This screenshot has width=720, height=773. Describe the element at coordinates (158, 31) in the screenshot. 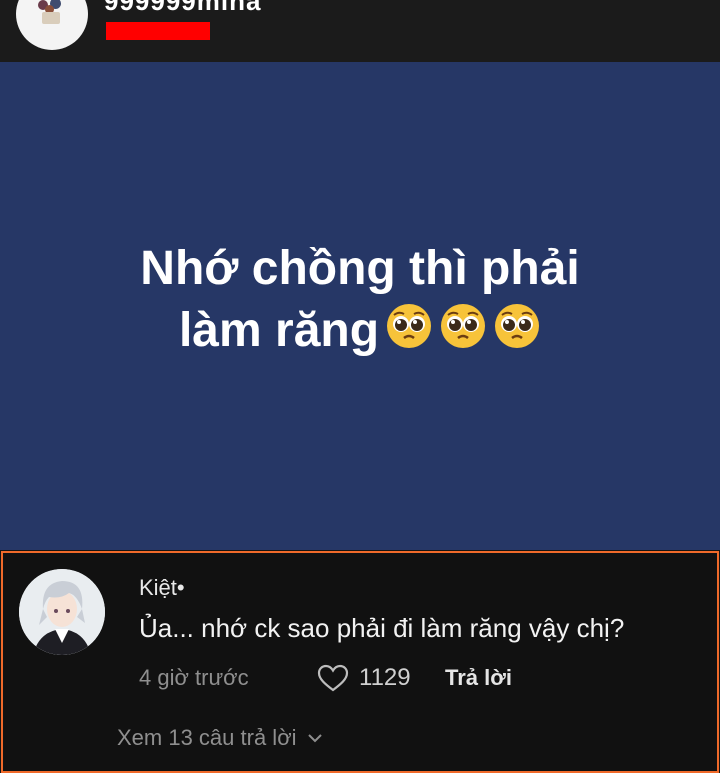

I see `redaction-bar` at that location.